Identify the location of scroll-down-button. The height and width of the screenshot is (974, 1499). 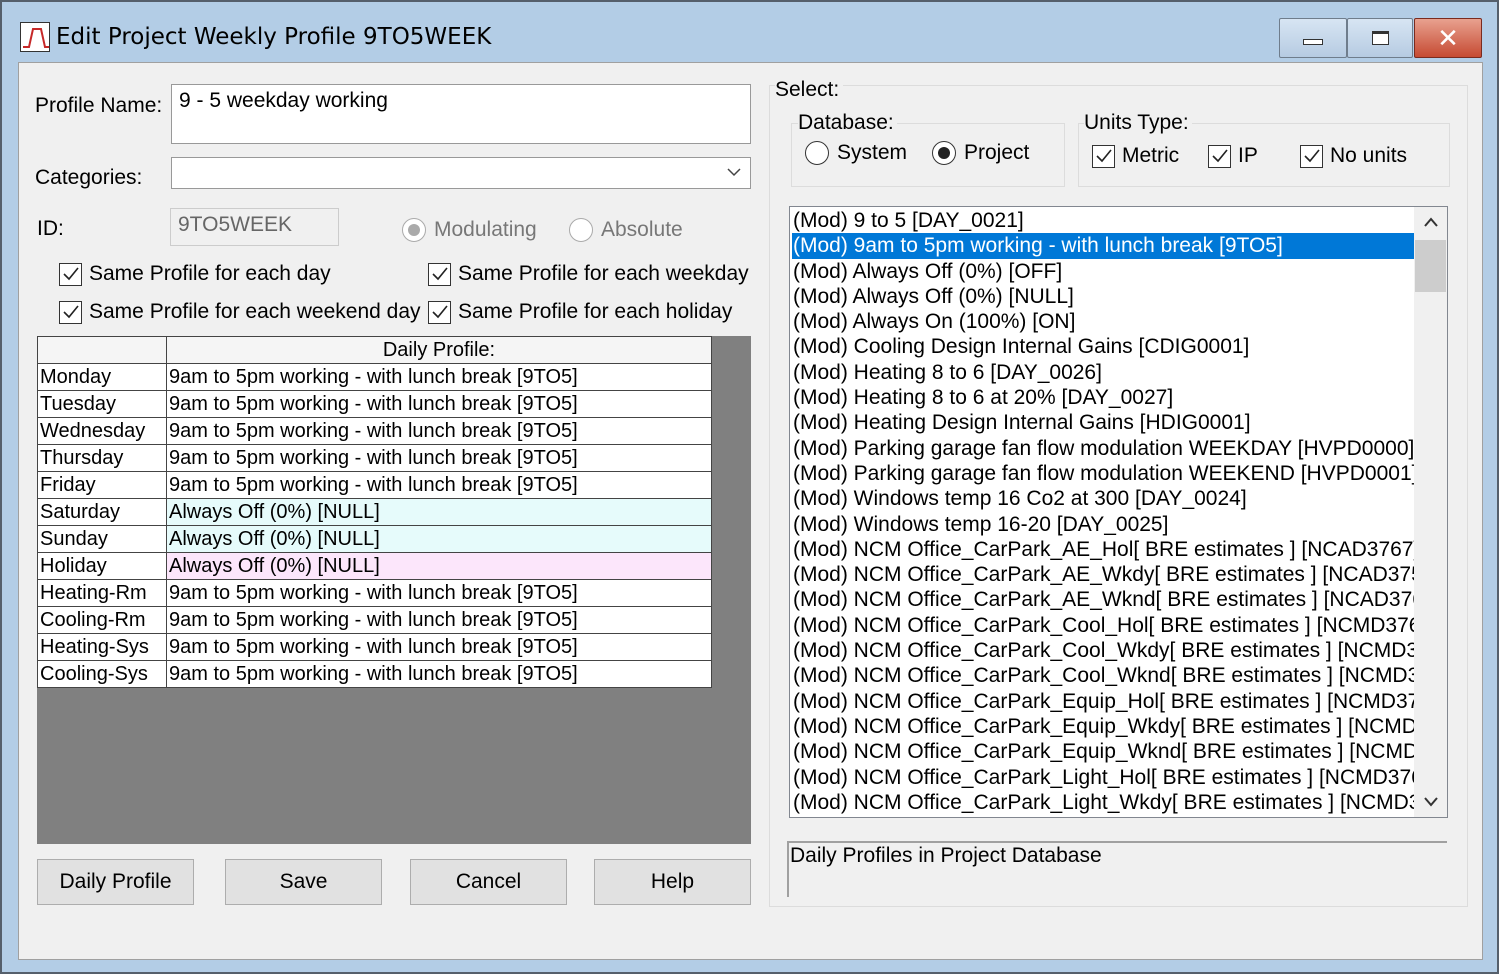
(1430, 802).